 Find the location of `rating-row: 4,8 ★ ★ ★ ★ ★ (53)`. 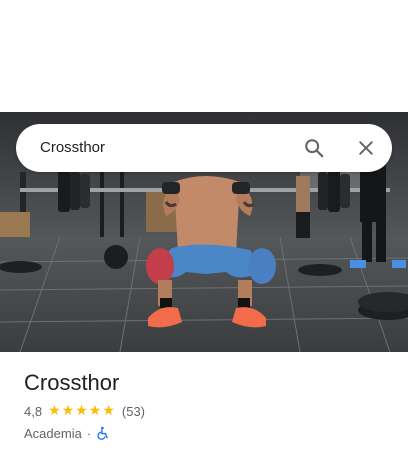

rating-row: 4,8 ★ ★ ★ ★ ★ (53) is located at coordinates (204, 411).